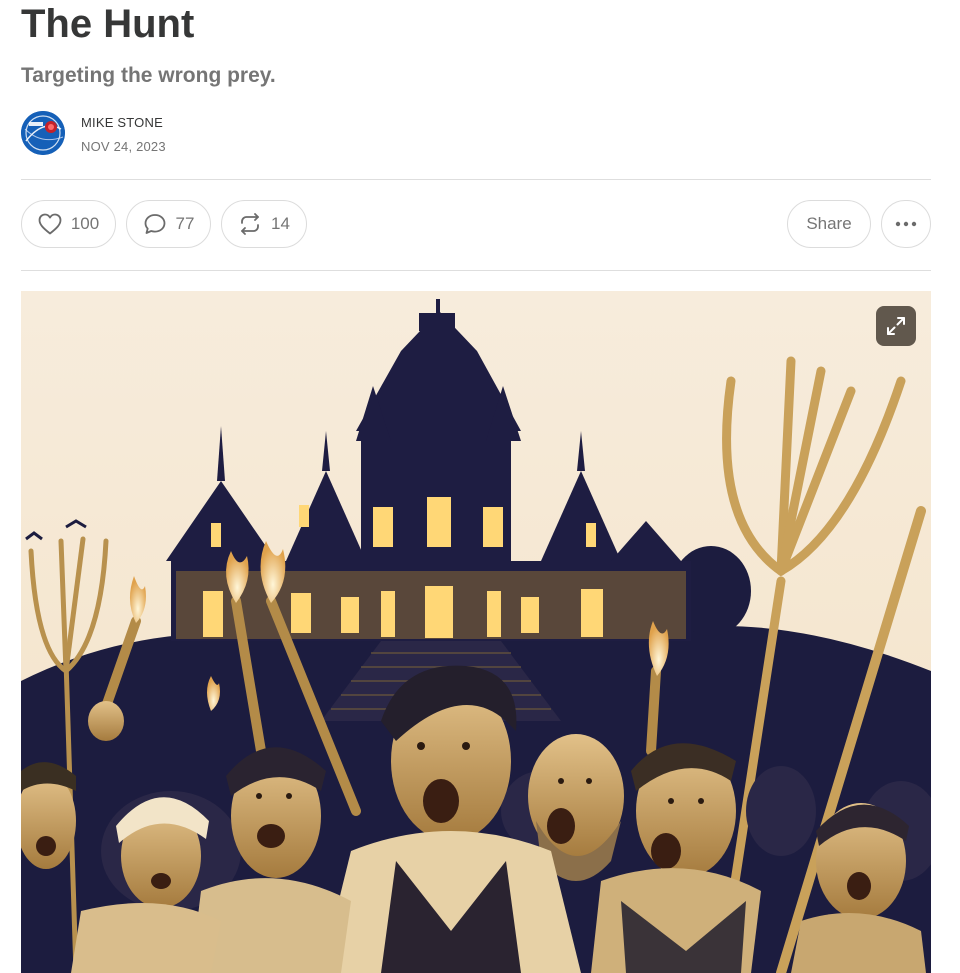 The image size is (960, 973). I want to click on expand-image-button, so click(896, 326).